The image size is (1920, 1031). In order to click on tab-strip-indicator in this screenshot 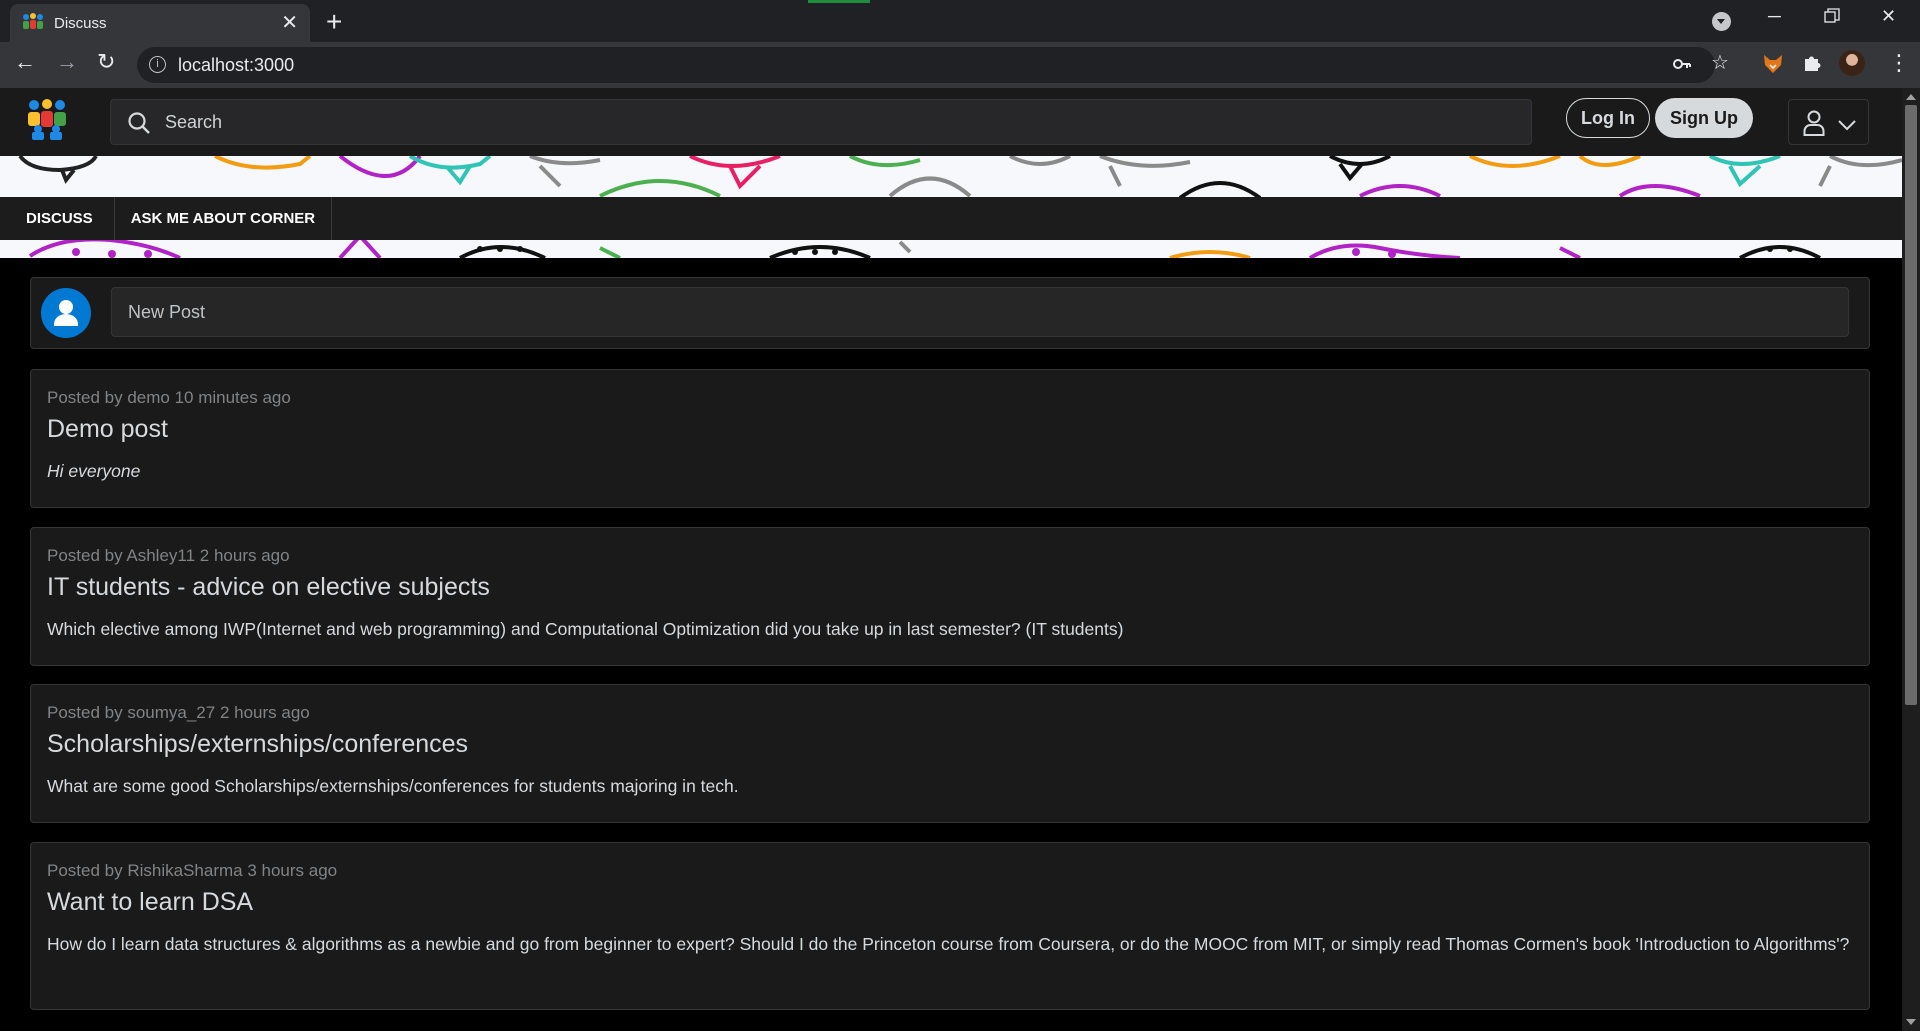, I will do `click(839, 1)`.